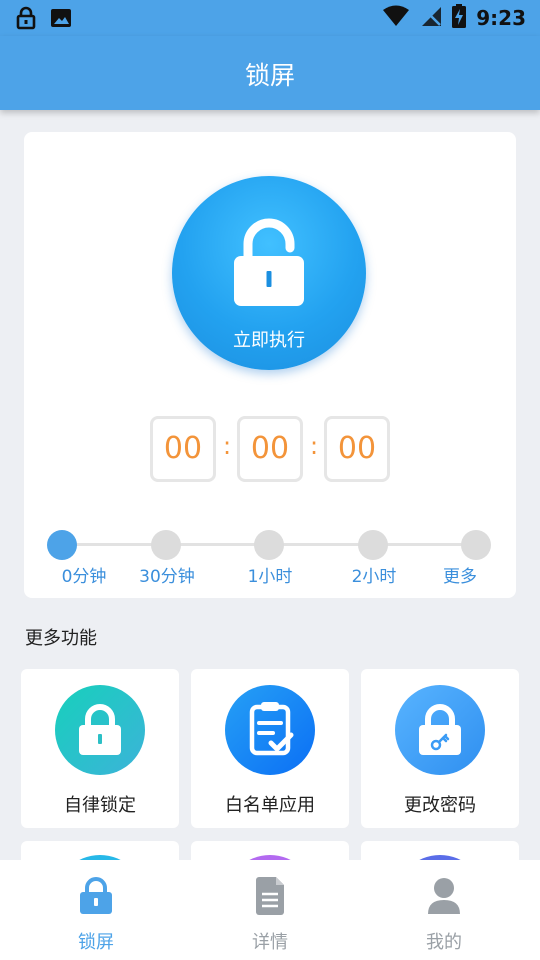  What do you see at coordinates (61, 638) in the screenshot?
I see `more-features-title: 更多功能` at bounding box center [61, 638].